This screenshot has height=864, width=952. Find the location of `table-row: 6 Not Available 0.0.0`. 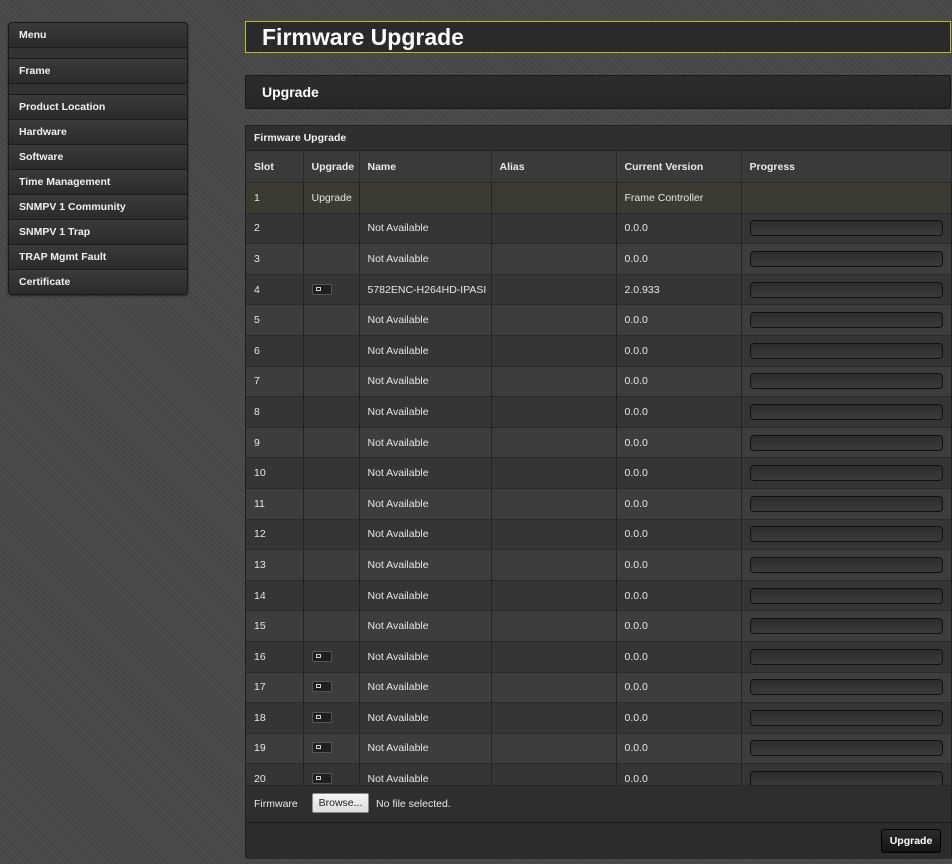

table-row: 6 Not Available 0.0.0 is located at coordinates (599, 350).